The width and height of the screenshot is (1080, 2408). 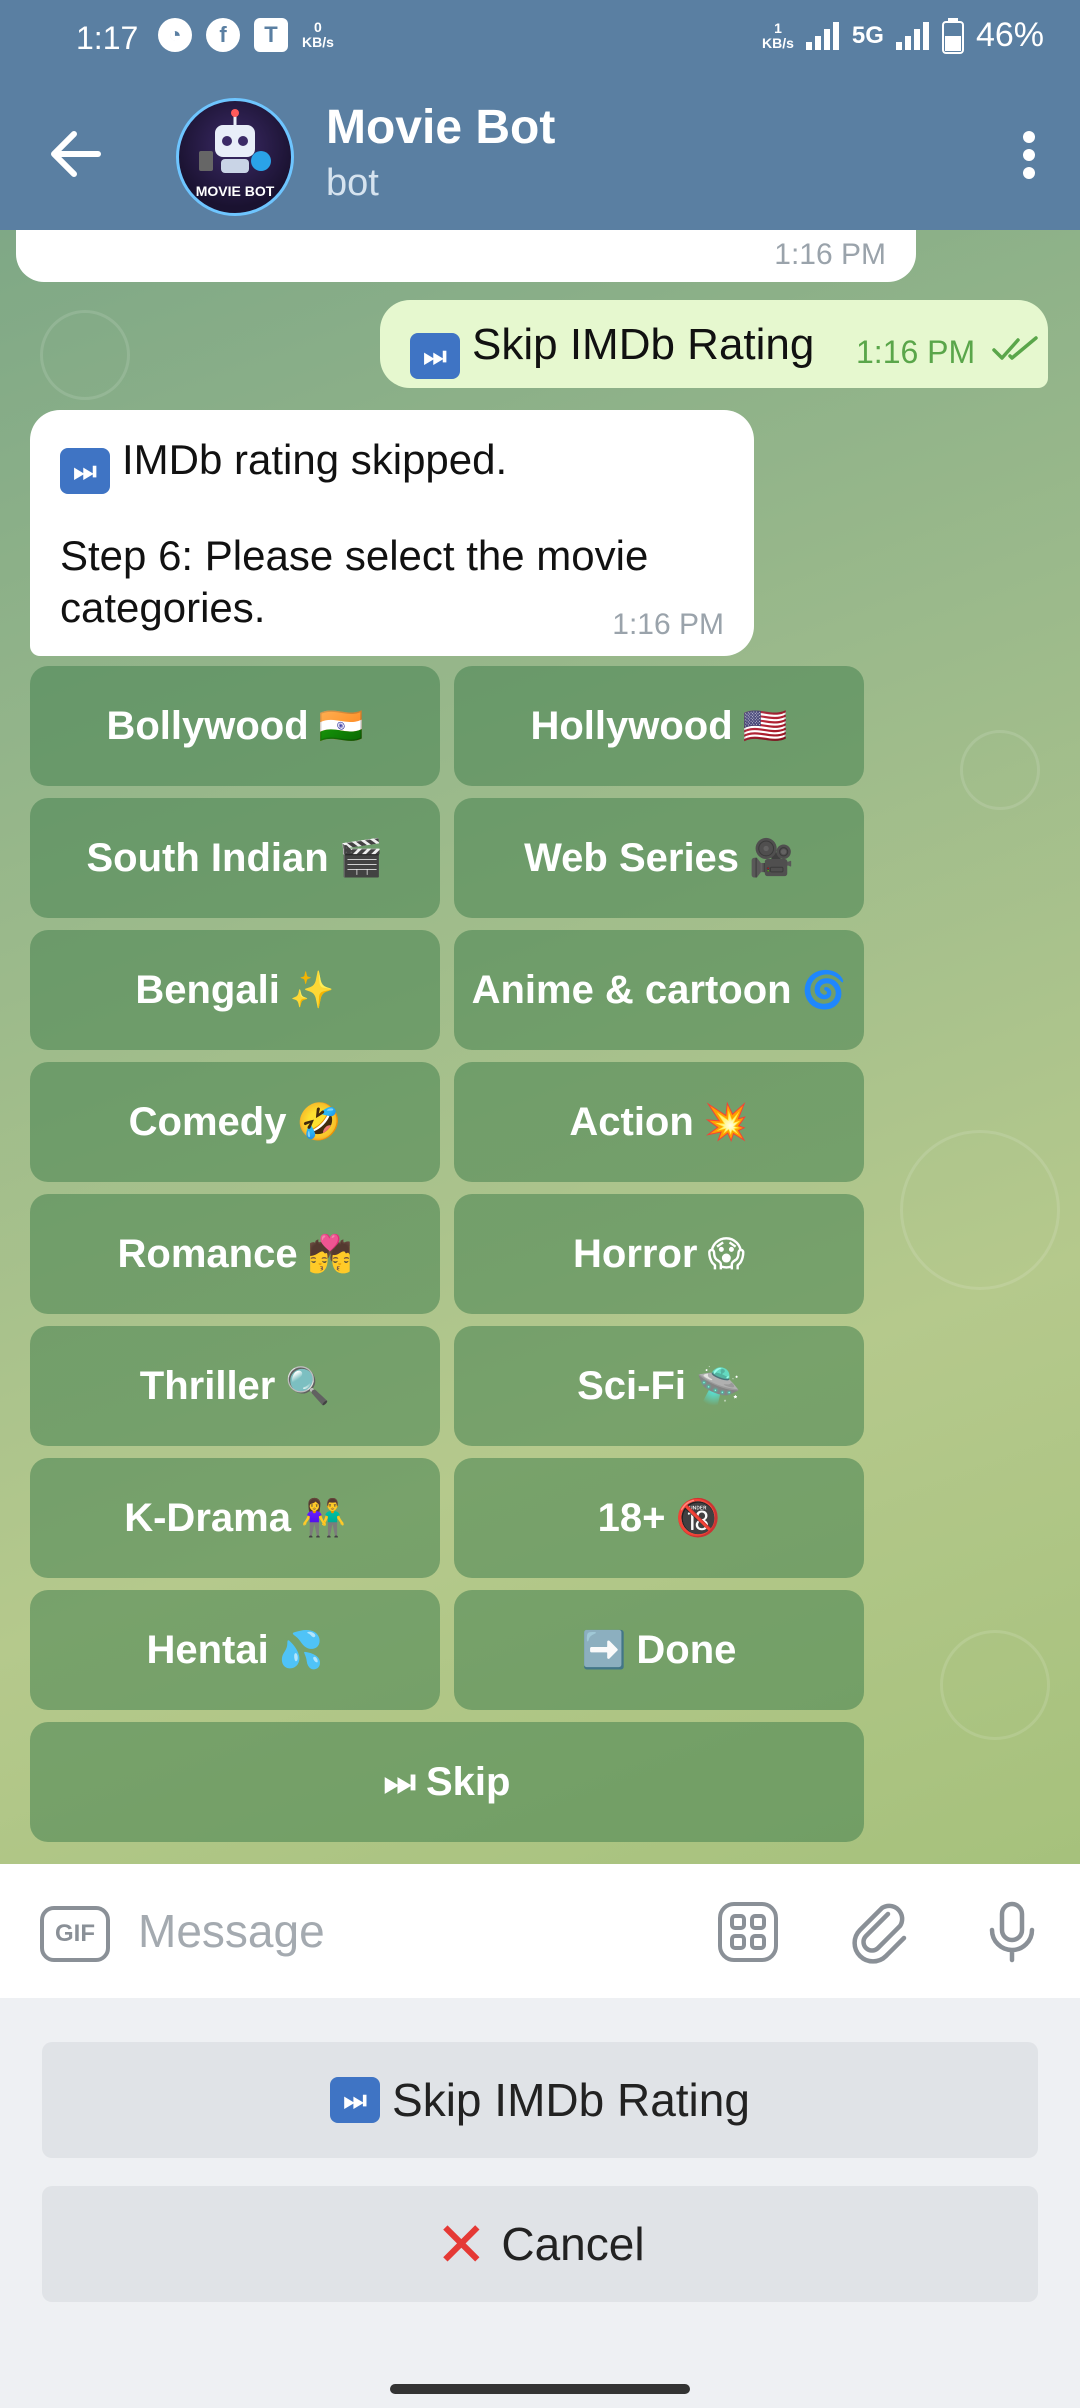 What do you see at coordinates (246, 35) in the screenshot?
I see `status-icons-left: ◔ f T 0 KB/s` at bounding box center [246, 35].